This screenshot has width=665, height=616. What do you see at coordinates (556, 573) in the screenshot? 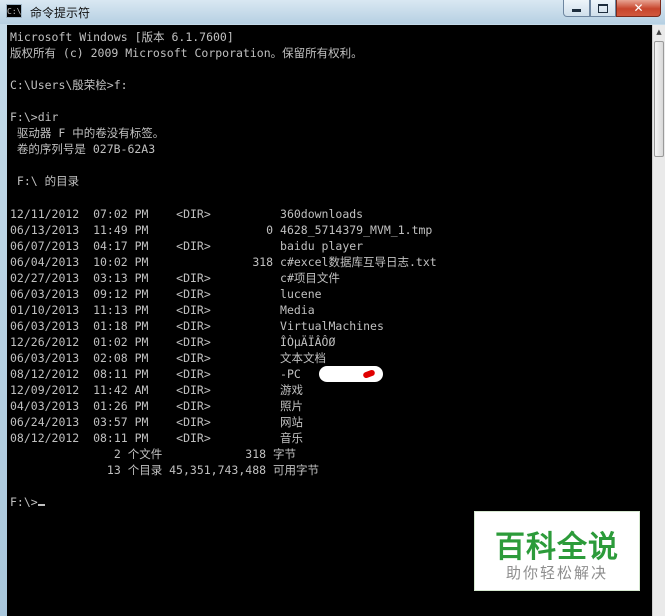
I see `watermark-subtitle: 助你轻松解决` at bounding box center [556, 573].